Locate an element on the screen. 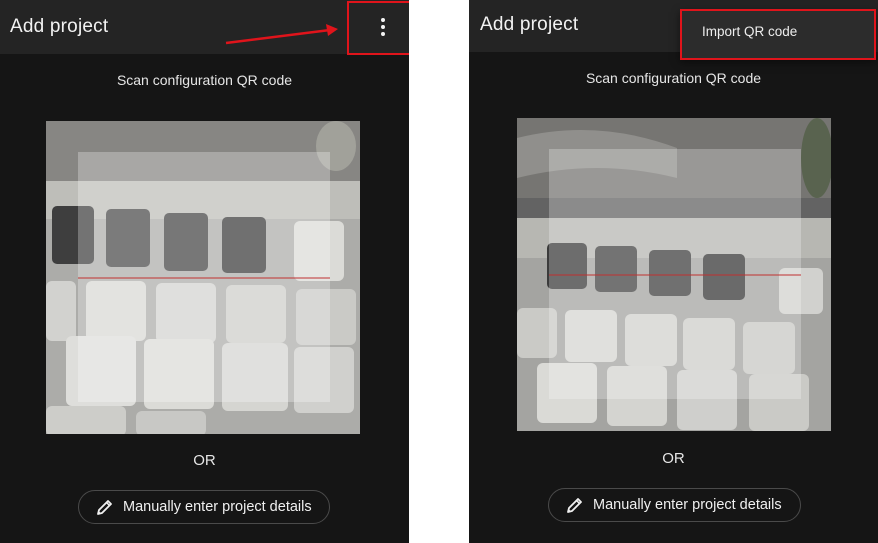 The height and width of the screenshot is (543, 878). highlight-import-qr is located at coordinates (778, 34).